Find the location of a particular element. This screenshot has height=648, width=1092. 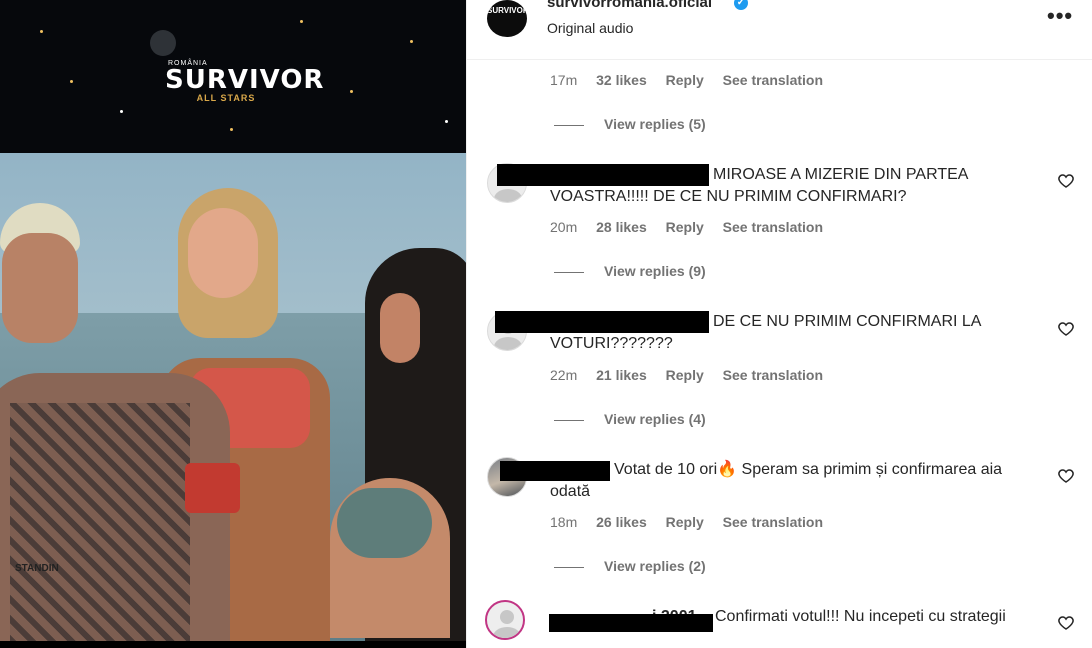

comment-meta: 22m 21 likes Reply See translation is located at coordinates (687, 375).